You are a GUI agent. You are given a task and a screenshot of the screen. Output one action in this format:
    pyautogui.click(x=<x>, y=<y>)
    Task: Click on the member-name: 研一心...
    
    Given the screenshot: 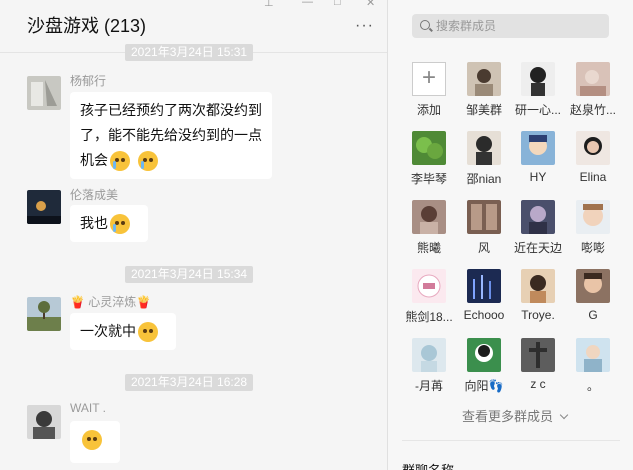 What is the action you would take?
    pyautogui.click(x=537, y=110)
    